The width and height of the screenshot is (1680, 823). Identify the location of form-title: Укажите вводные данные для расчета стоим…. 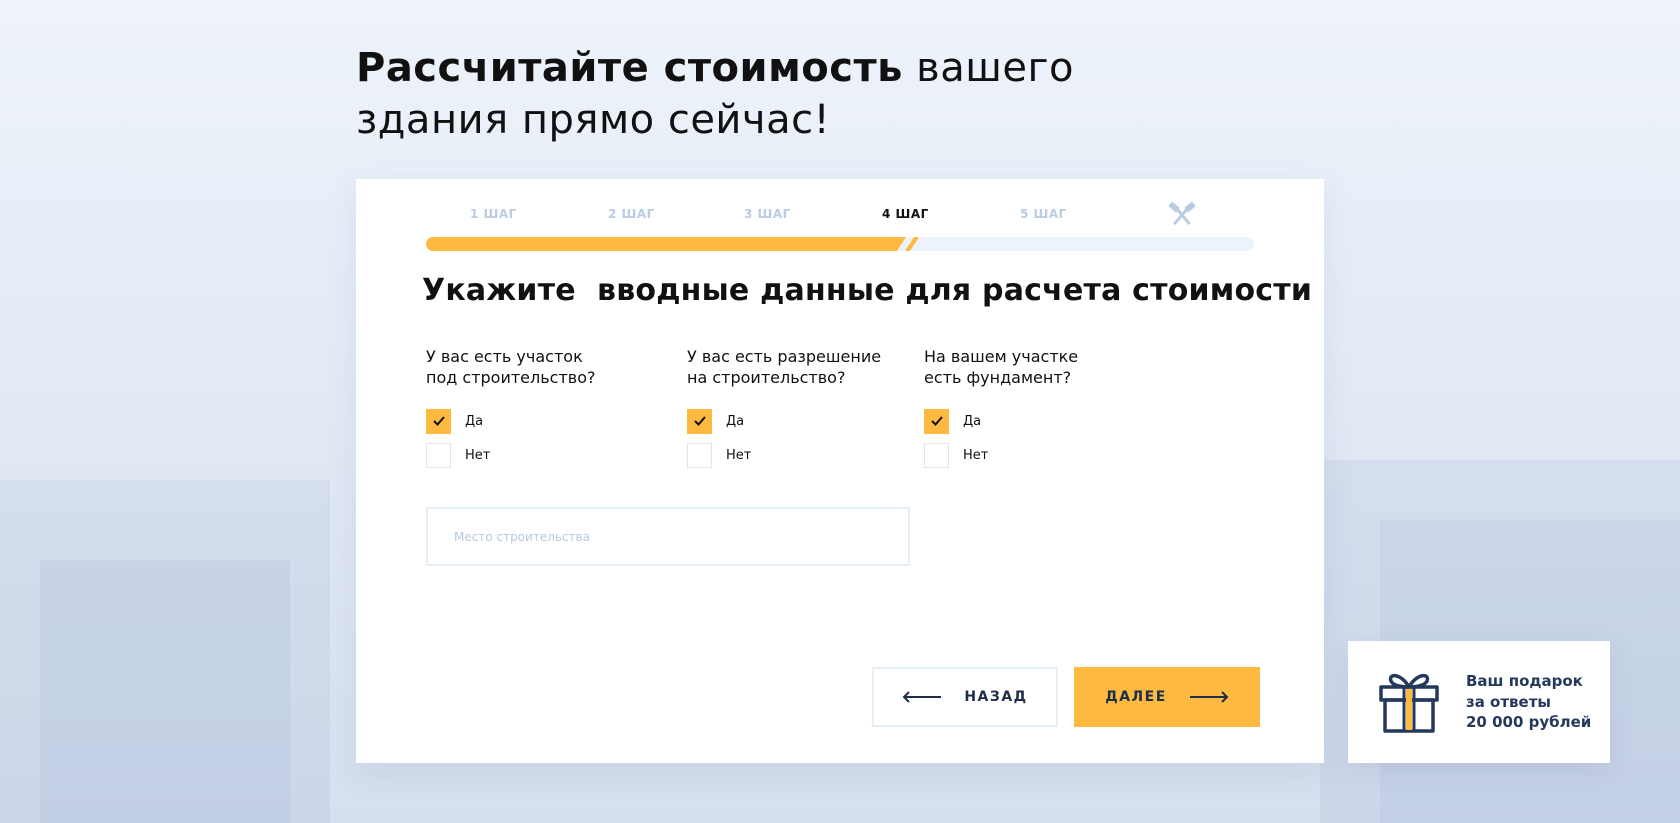
(867, 290).